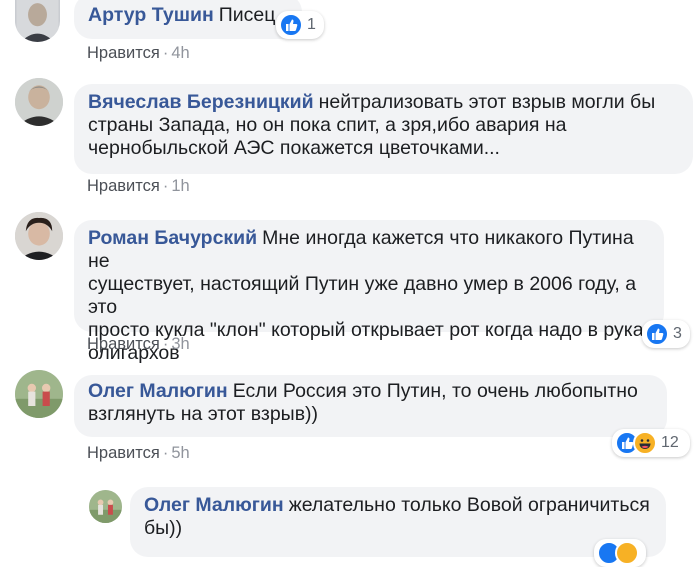  What do you see at coordinates (163, 528) in the screenshot?
I see `comment-text: бы))` at bounding box center [163, 528].